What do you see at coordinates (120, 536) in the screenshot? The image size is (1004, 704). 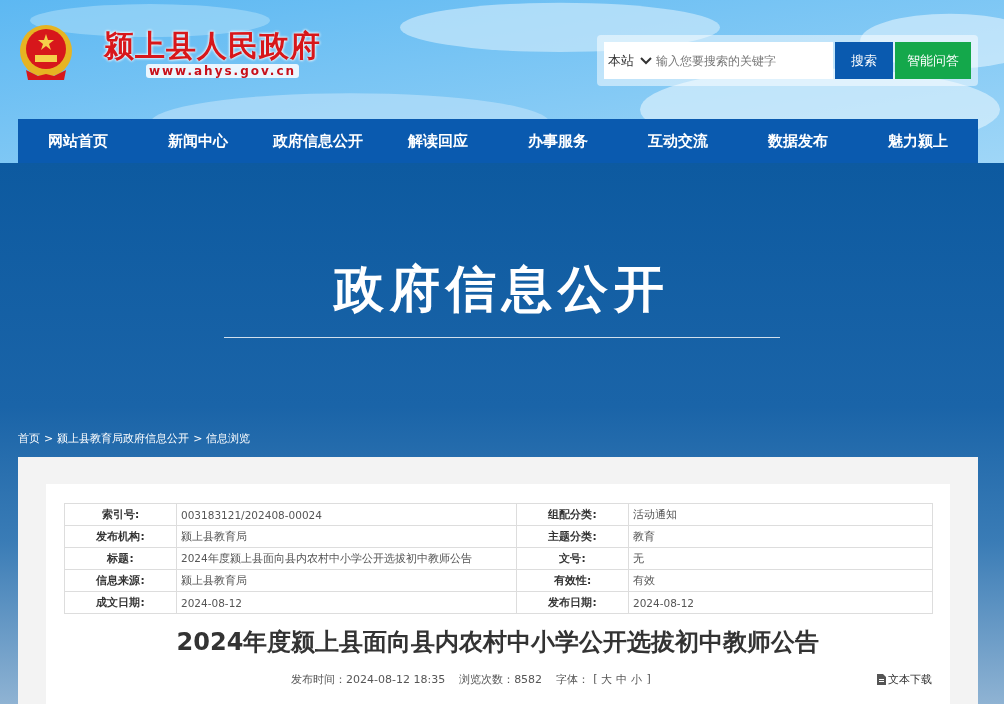 I see `table-cell: 发布机构:` at bounding box center [120, 536].